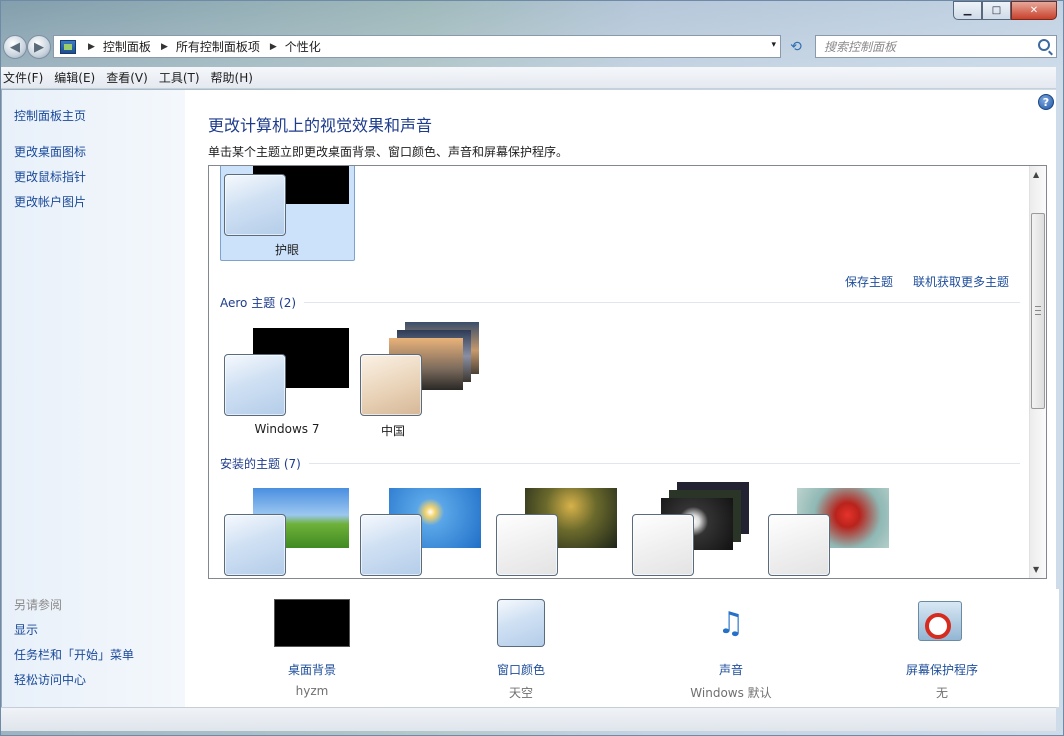 This screenshot has height=736, width=1064. What do you see at coordinates (528, 719) in the screenshot?
I see `status-bar` at bounding box center [528, 719].